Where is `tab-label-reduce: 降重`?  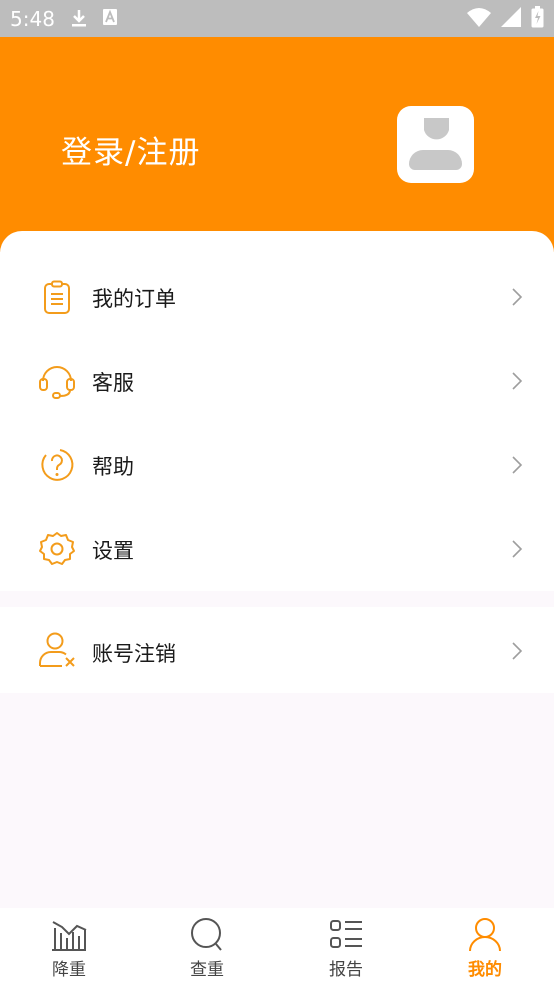 tab-label-reduce: 降重 is located at coordinates (69, 970).